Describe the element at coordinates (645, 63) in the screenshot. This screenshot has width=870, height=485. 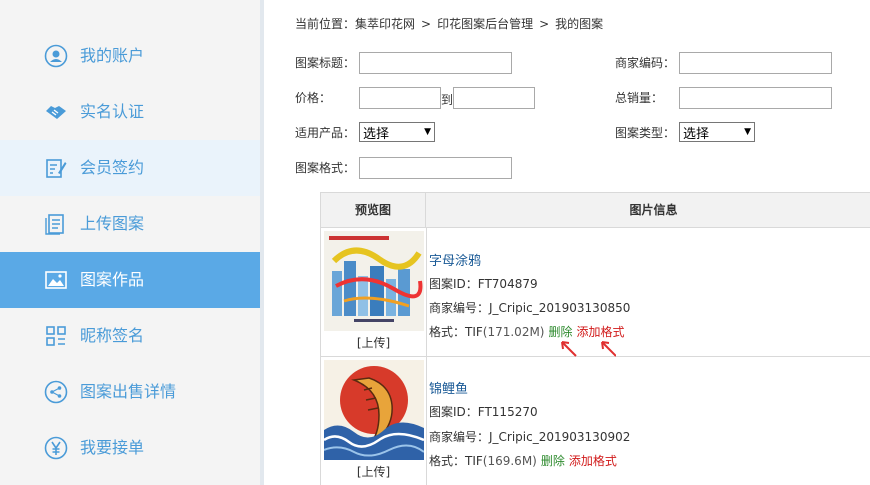
I see `merchant-code-label: 商家编码：` at that location.